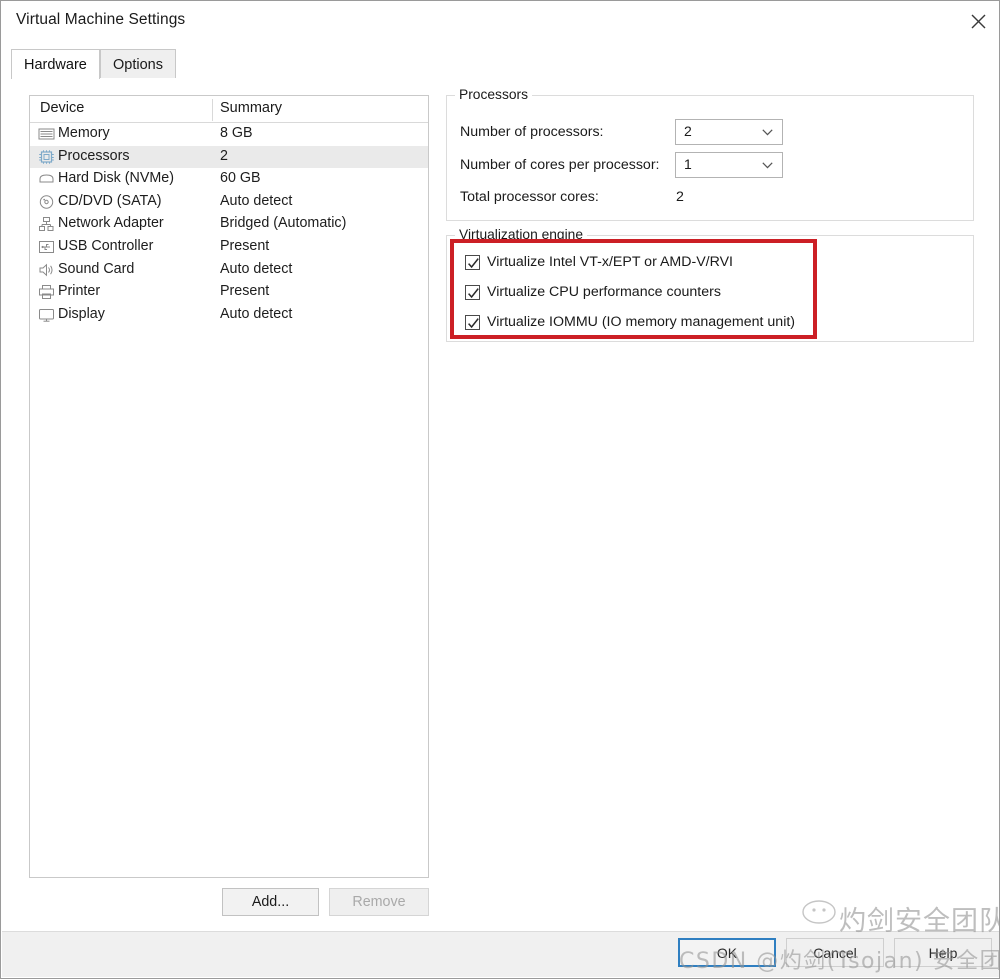 The width and height of the screenshot is (1000, 979). I want to click on device-summary: 2, so click(224, 155).